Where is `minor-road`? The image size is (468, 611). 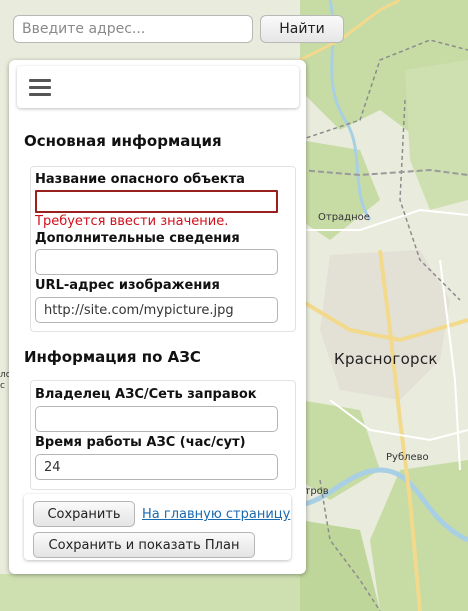
minor-road is located at coordinates (450, 365).